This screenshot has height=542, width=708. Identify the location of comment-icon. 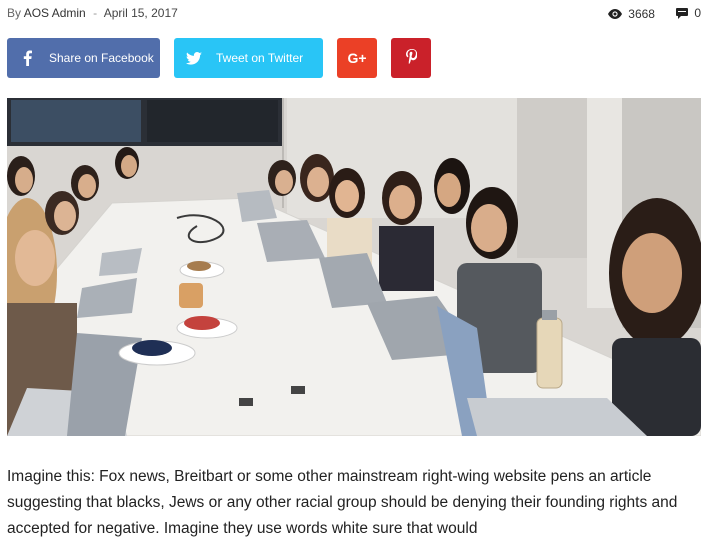
(682, 13).